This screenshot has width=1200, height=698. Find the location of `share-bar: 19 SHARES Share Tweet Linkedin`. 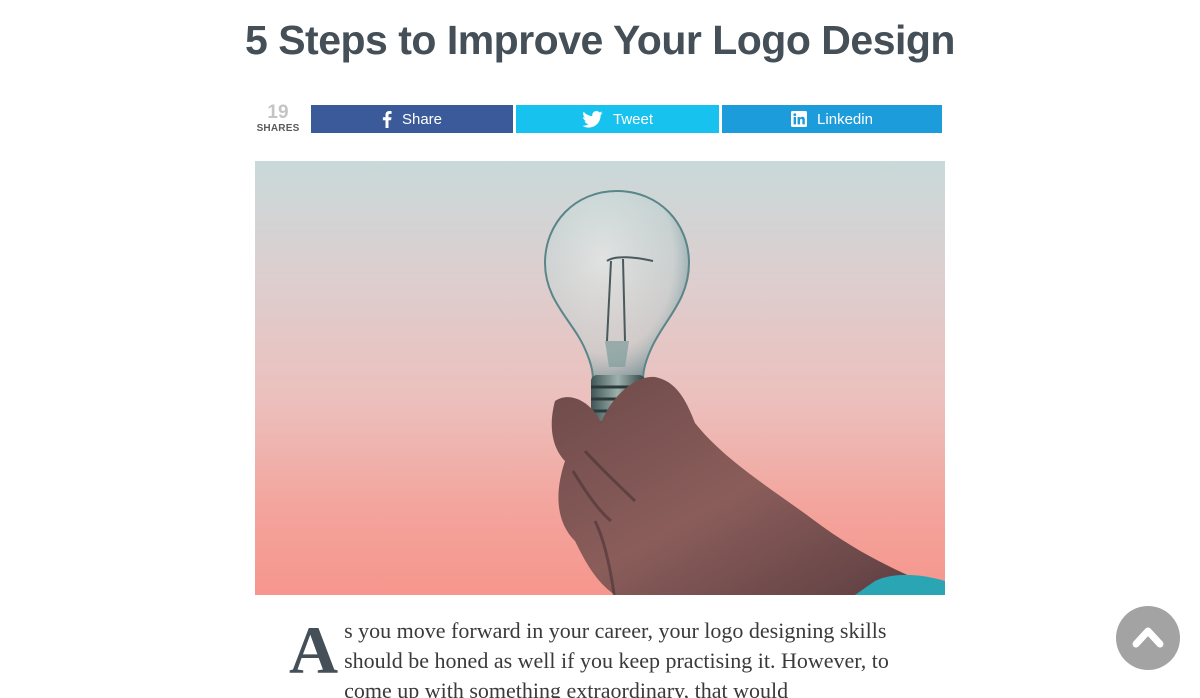

share-bar: 19 SHARES Share Tweet Linkedin is located at coordinates (599, 119).